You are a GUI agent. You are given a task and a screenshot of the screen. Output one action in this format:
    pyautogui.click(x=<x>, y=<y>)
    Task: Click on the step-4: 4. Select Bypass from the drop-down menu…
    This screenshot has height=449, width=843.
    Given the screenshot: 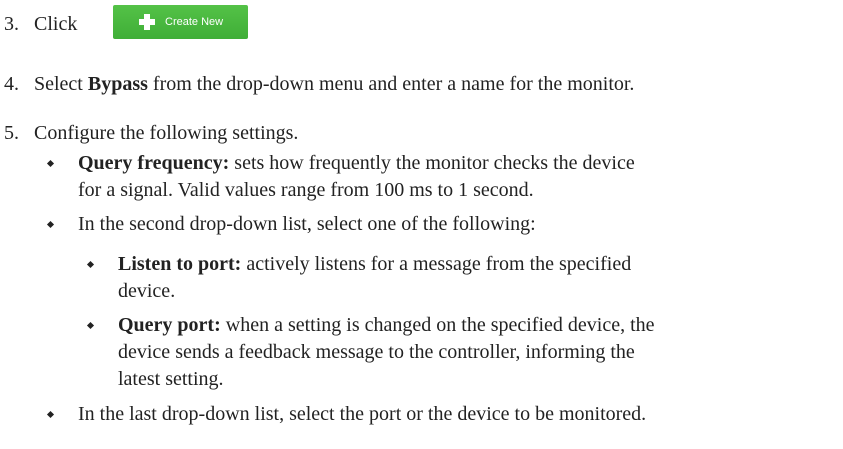 What is the action you would take?
    pyautogui.click(x=319, y=84)
    